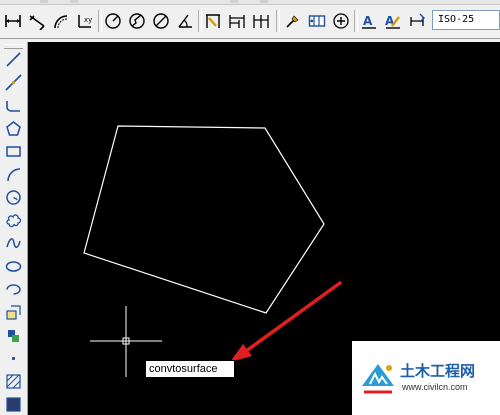 The image size is (500, 415). What do you see at coordinates (13, 404) in the screenshot?
I see `gradient-icon` at bounding box center [13, 404].